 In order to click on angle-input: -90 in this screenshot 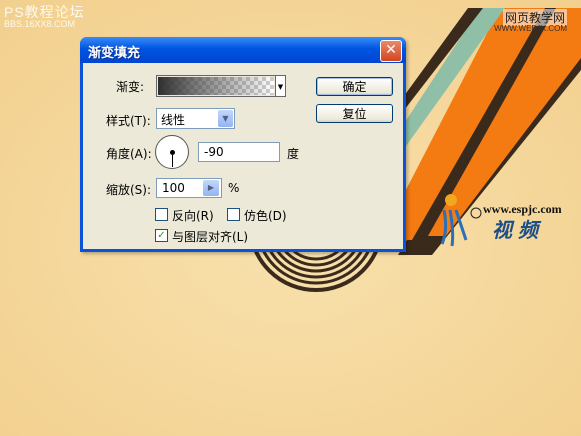, I will do `click(239, 152)`.